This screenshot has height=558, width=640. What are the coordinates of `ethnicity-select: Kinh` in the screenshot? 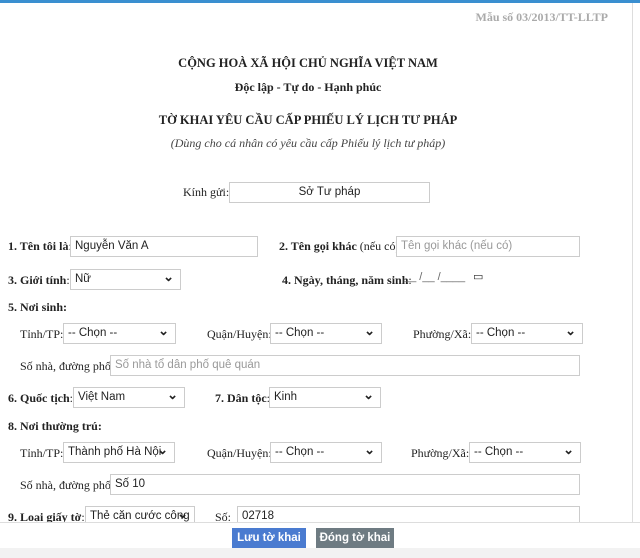 It's located at (325, 397).